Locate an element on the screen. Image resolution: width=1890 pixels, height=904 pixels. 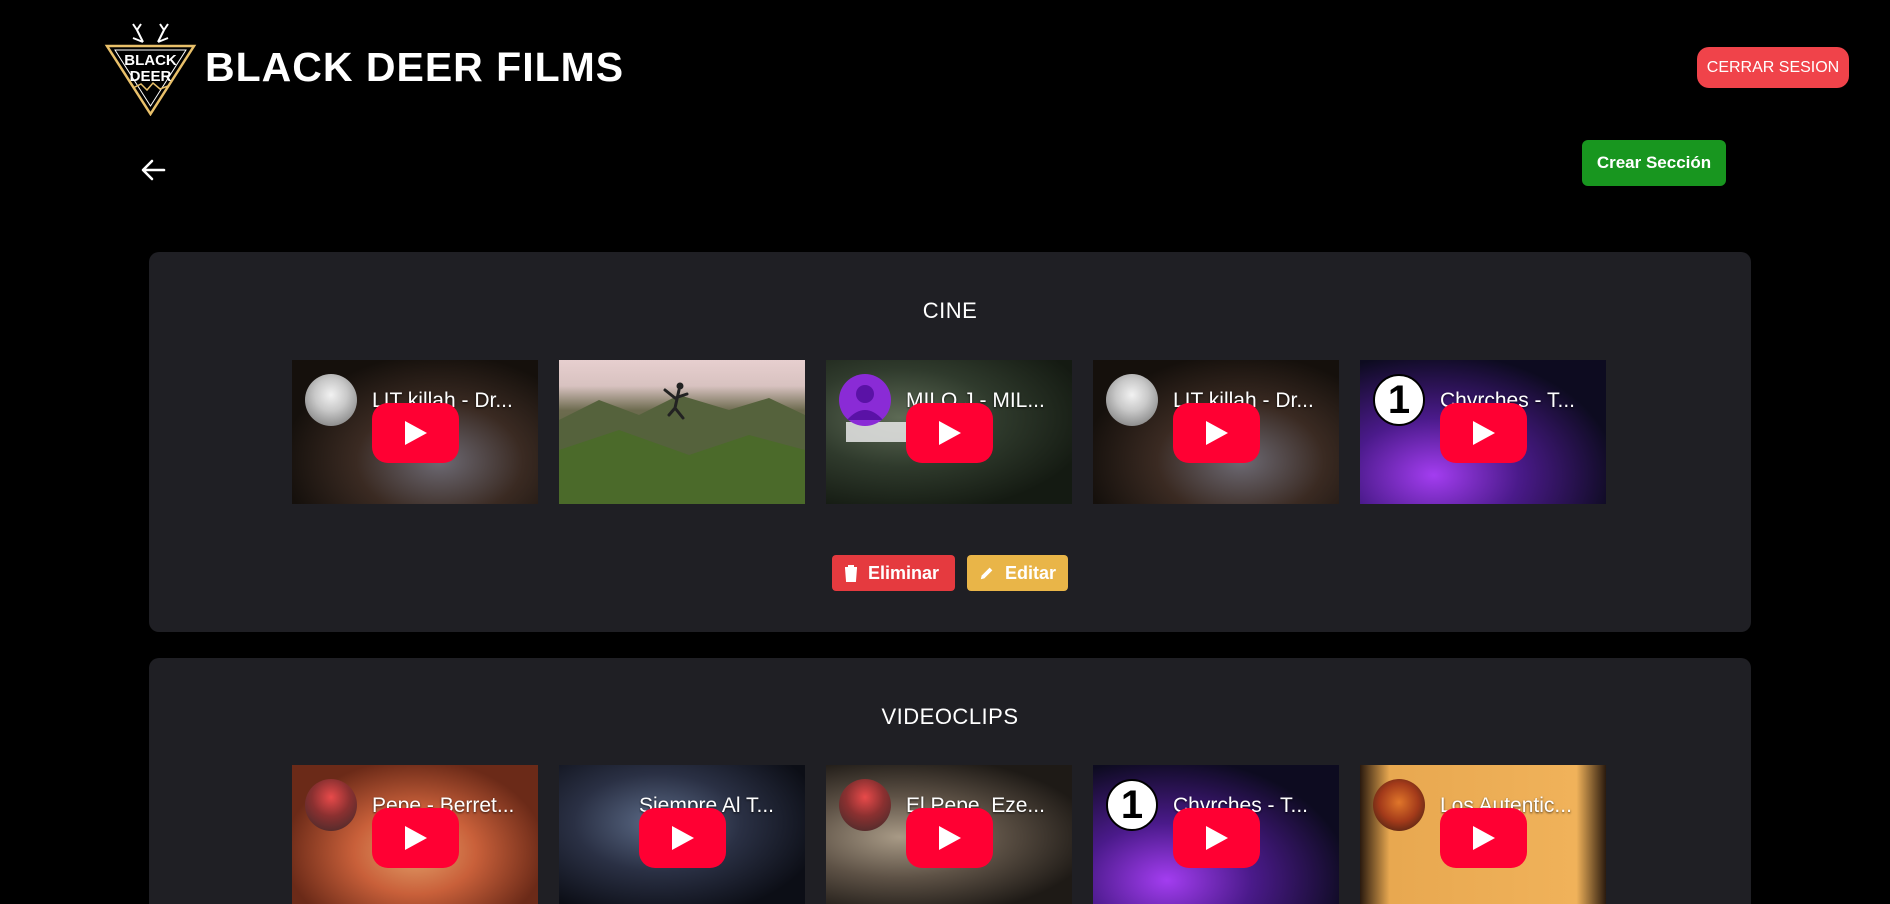
deer-logo-icon: BLACK DEER is located at coordinates (150, 70).